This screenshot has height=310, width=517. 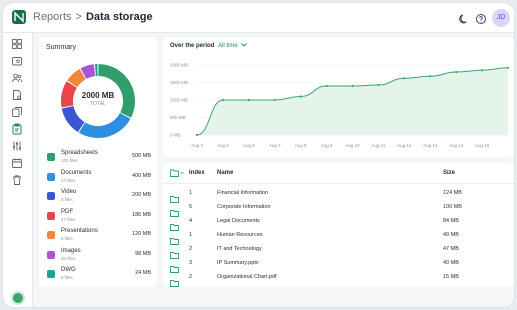 What do you see at coordinates (18, 298) in the screenshot?
I see `sidebar-avatar` at bounding box center [18, 298].